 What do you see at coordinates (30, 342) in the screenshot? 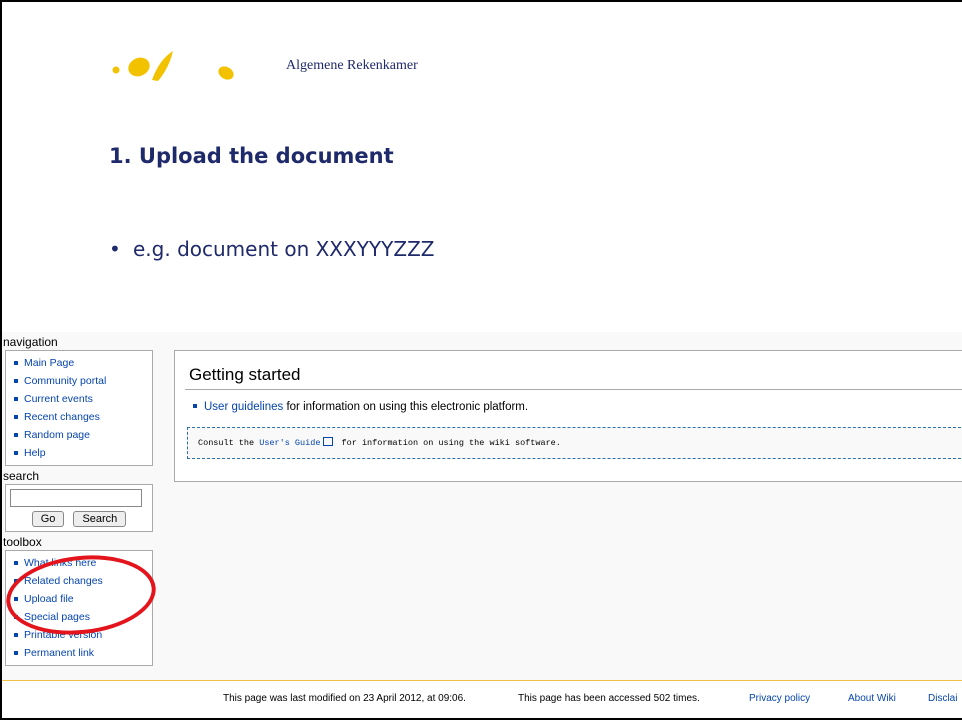
I see `navigation-heading: navigation` at bounding box center [30, 342].